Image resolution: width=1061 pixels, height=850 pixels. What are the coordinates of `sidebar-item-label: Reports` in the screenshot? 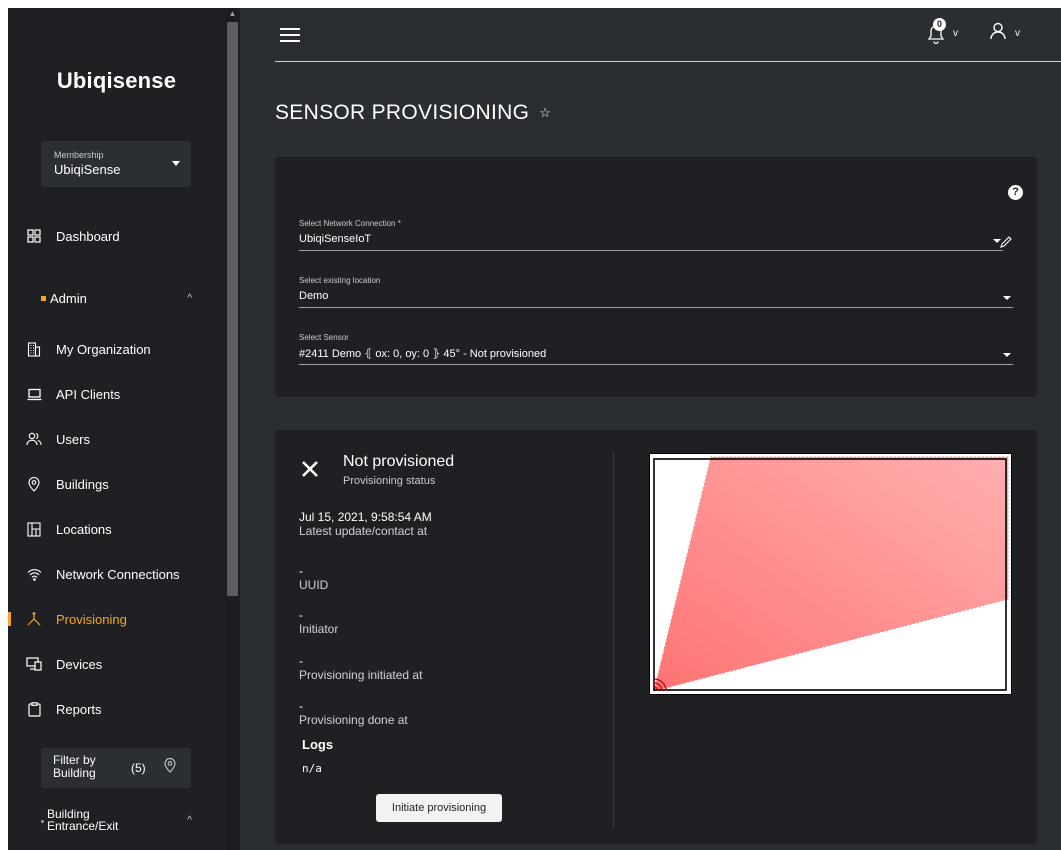 It's located at (79, 709).